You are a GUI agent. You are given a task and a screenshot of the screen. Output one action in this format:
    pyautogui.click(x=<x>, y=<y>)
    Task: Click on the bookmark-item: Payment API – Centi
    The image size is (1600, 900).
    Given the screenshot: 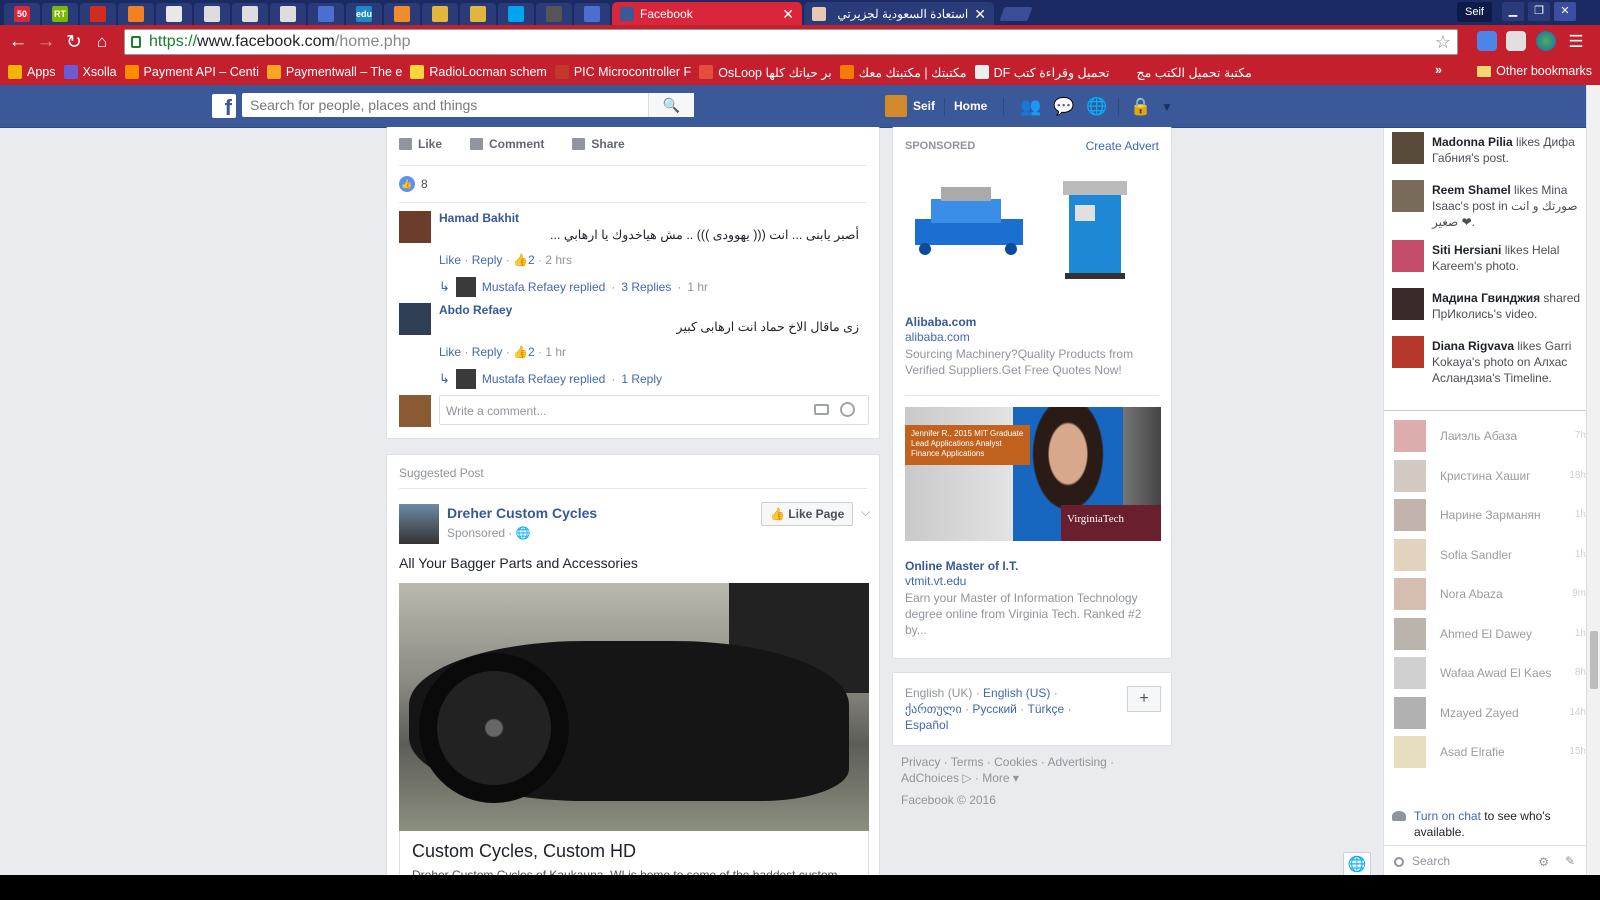 What is the action you would take?
    pyautogui.click(x=191, y=72)
    